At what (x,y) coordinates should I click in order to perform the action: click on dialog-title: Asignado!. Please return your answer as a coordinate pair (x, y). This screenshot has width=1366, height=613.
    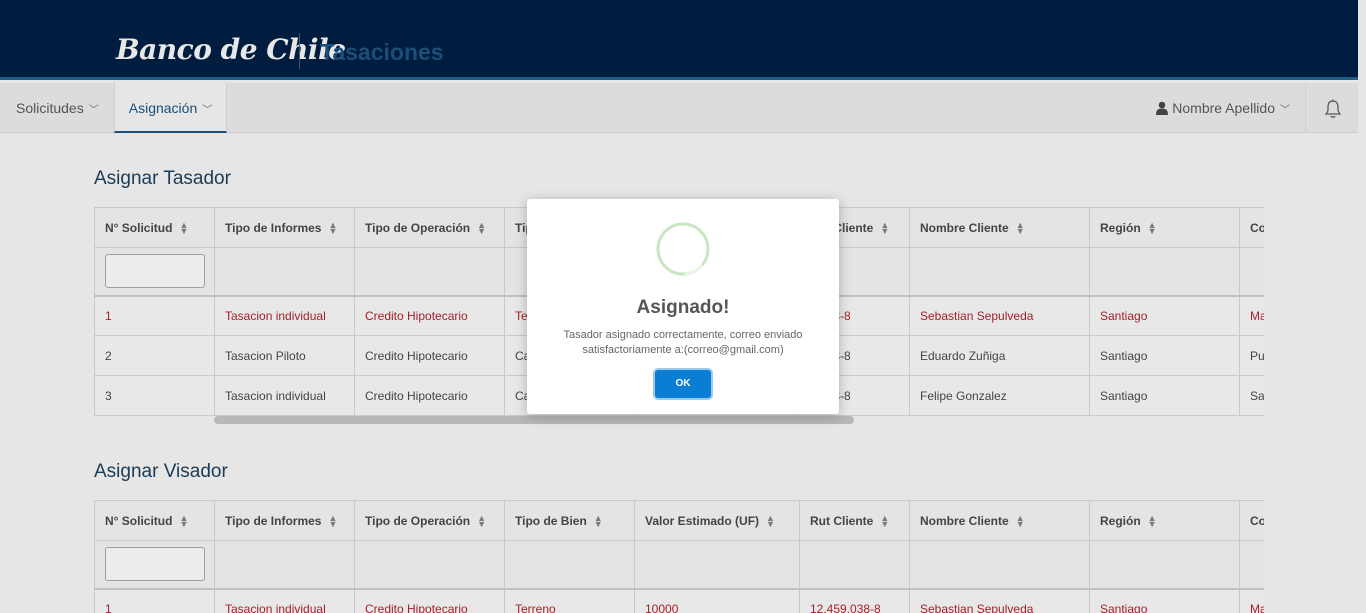
    Looking at the image, I should click on (683, 307).